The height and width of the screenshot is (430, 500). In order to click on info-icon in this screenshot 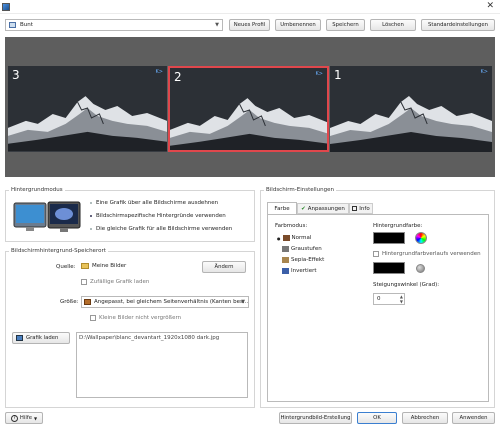, I will do `click(355, 208)`.